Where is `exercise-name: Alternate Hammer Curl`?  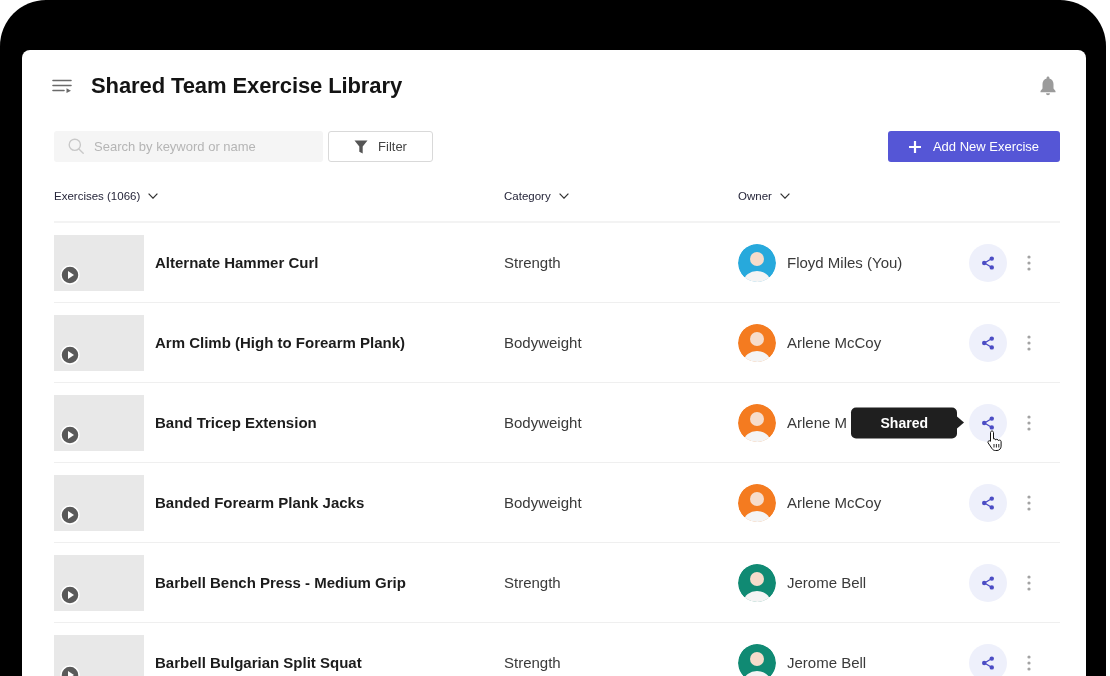 exercise-name: Alternate Hammer Curl is located at coordinates (237, 262).